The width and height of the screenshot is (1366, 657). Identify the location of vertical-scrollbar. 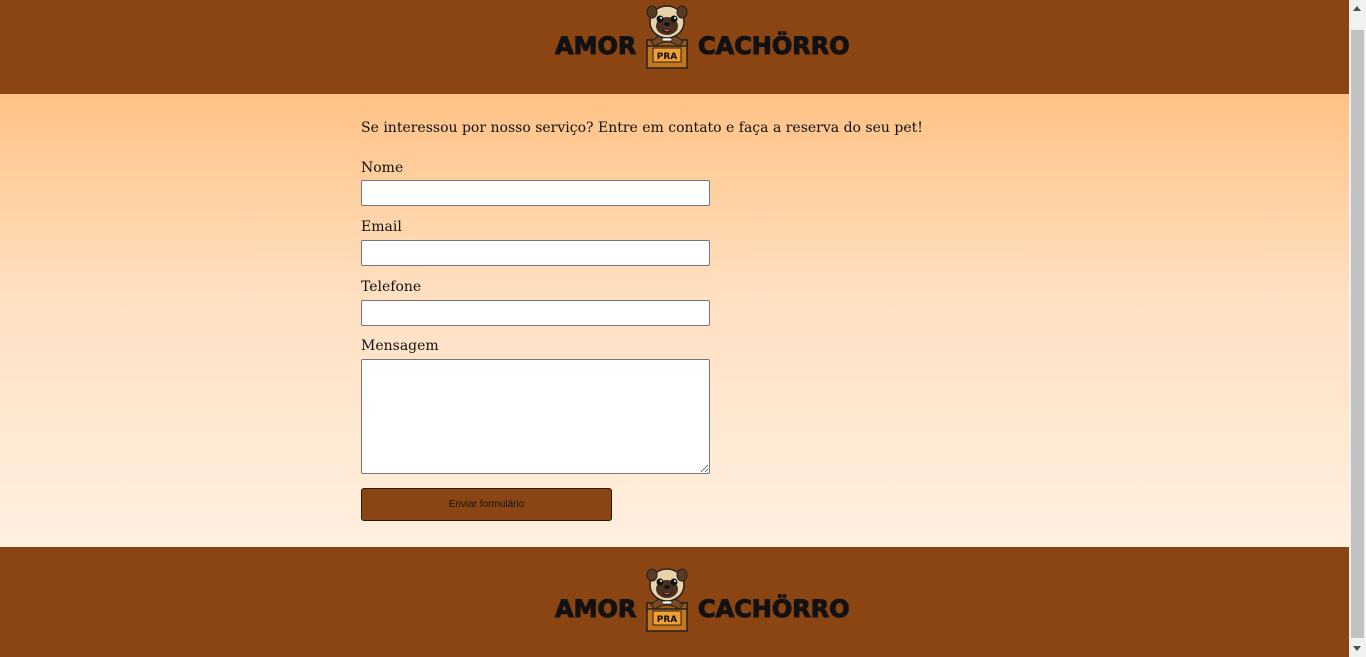
(1357, 328).